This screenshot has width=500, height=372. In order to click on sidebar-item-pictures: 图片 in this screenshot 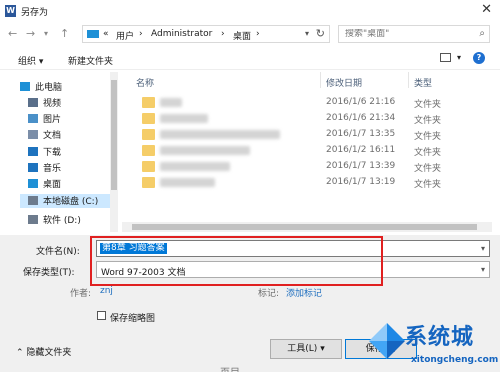, I will do `click(68, 119)`.